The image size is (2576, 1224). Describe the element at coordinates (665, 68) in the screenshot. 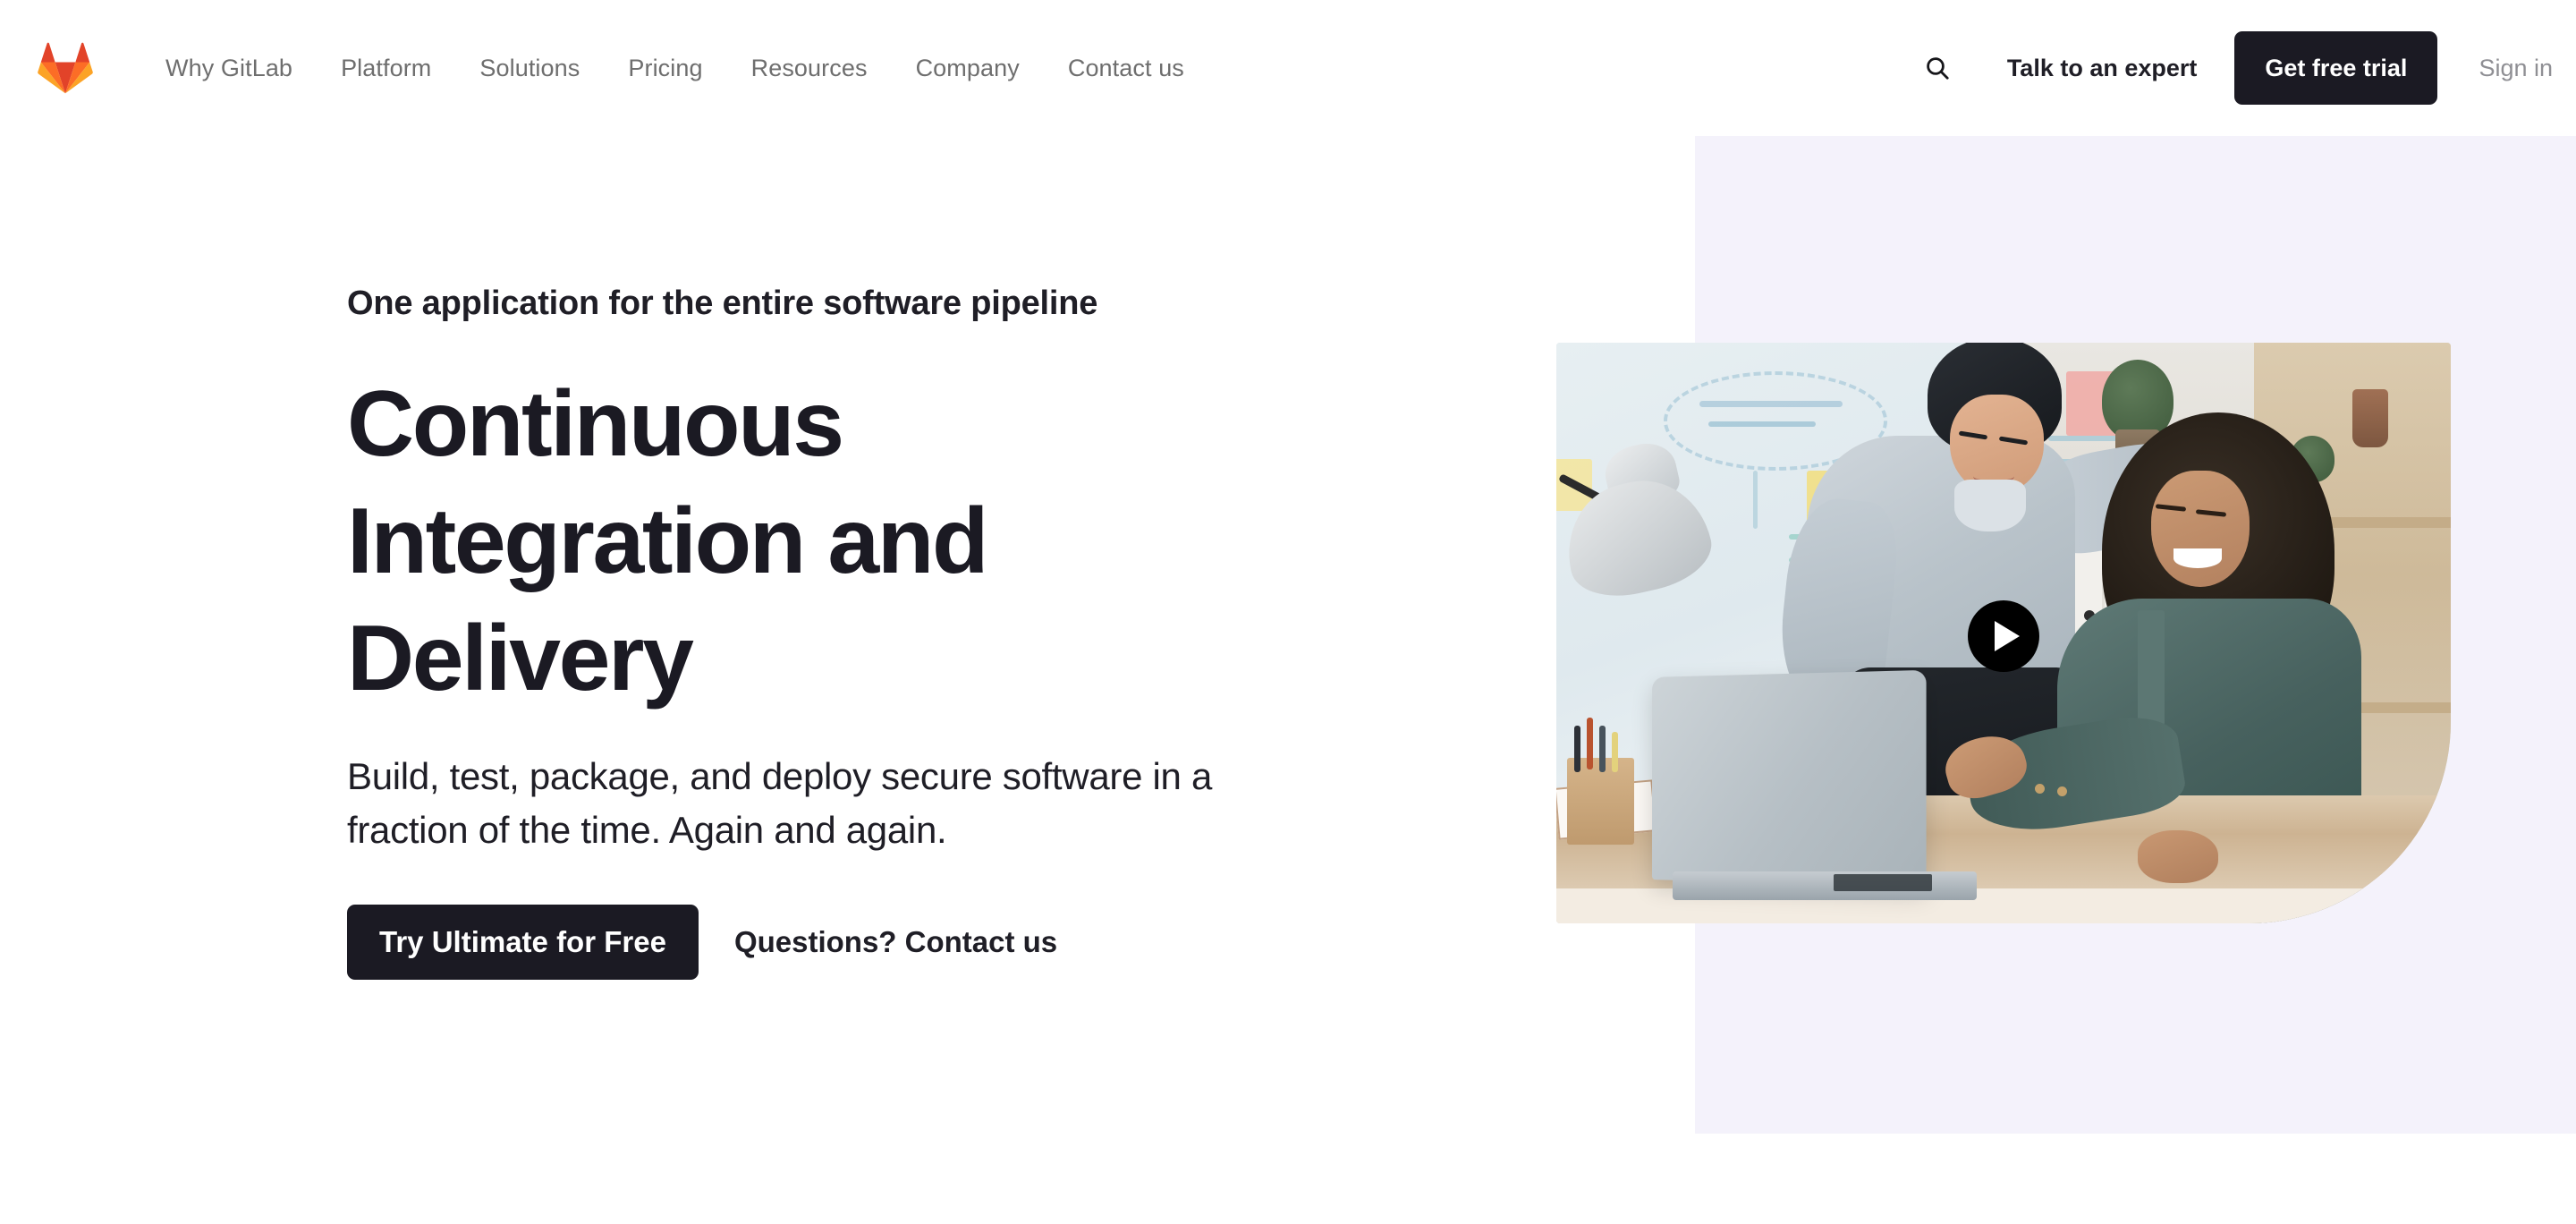

I see `nav-link-pricing: Pricing` at that location.